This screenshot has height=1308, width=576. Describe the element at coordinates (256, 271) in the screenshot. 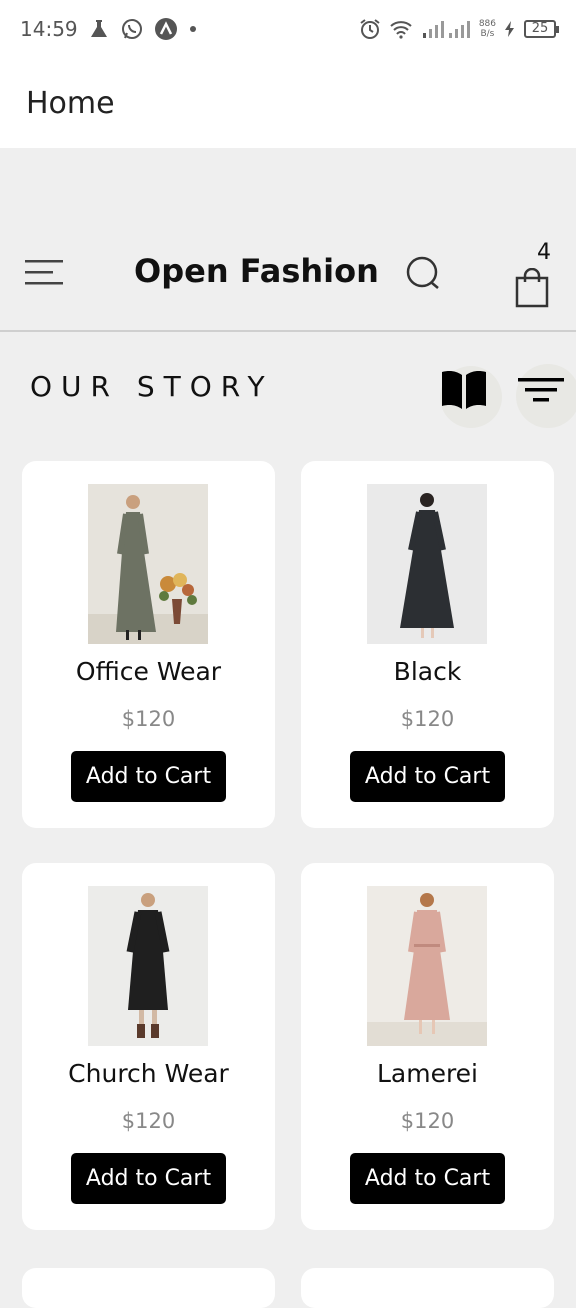

I see `brand-title: Open Fashion` at that location.